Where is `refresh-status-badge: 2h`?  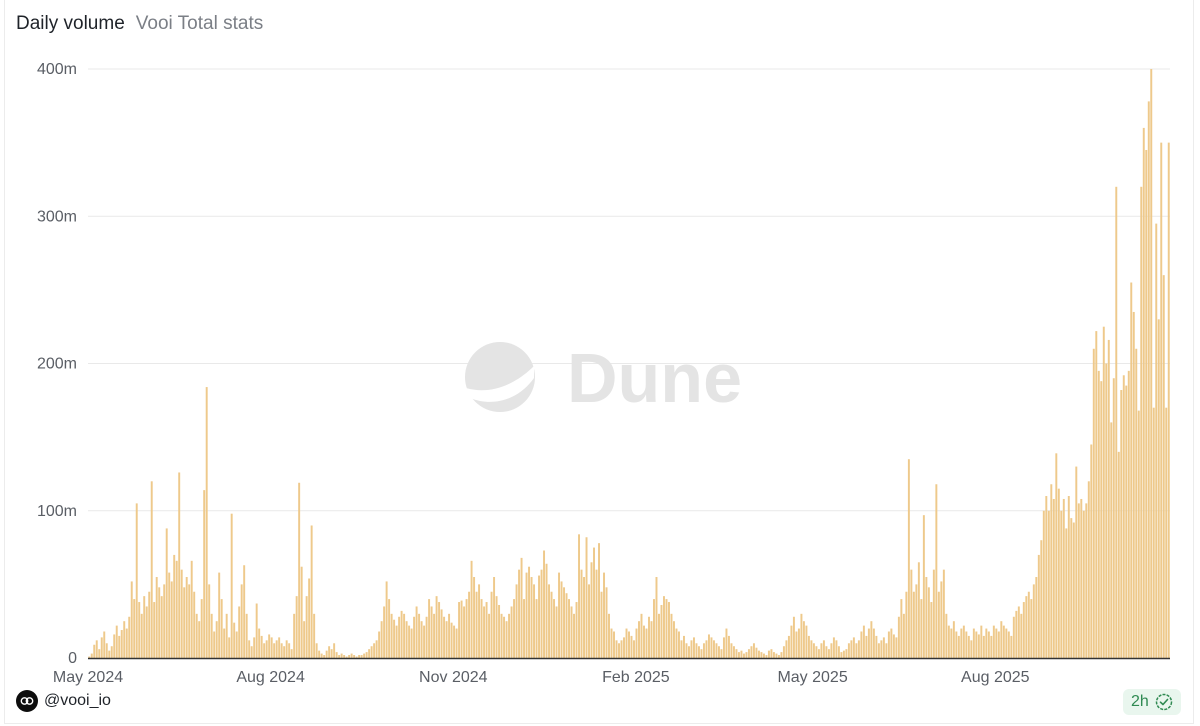
refresh-status-badge: 2h is located at coordinates (1152, 702).